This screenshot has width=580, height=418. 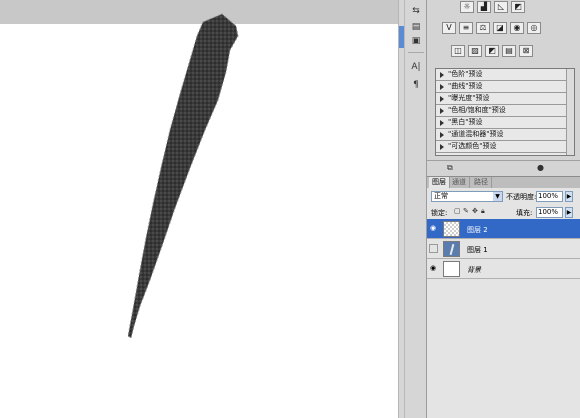 What do you see at coordinates (416, 11) in the screenshot?
I see `adjust-panel-icon: ⇆` at bounding box center [416, 11].